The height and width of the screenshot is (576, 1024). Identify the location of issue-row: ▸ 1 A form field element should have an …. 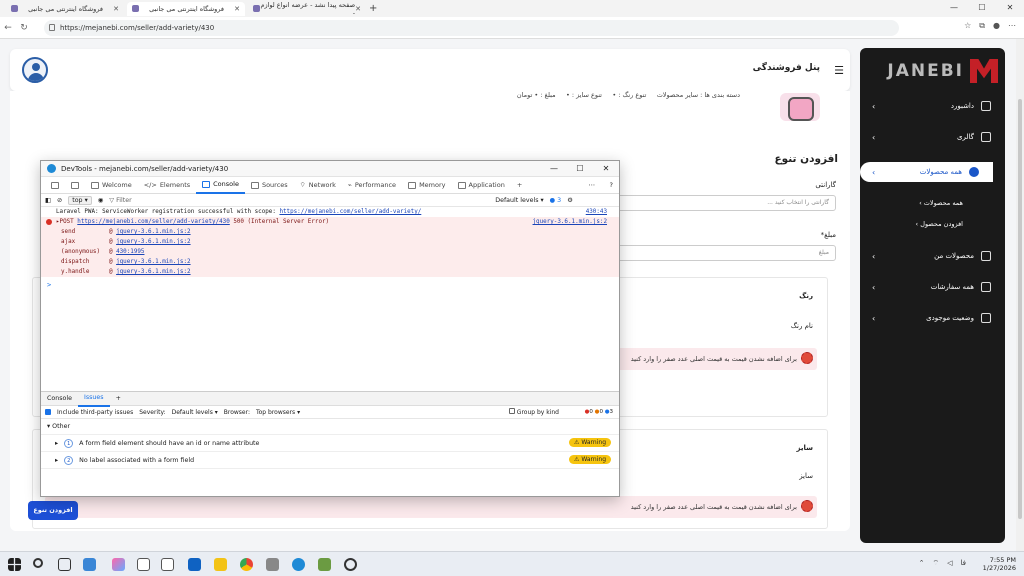
(330, 443).